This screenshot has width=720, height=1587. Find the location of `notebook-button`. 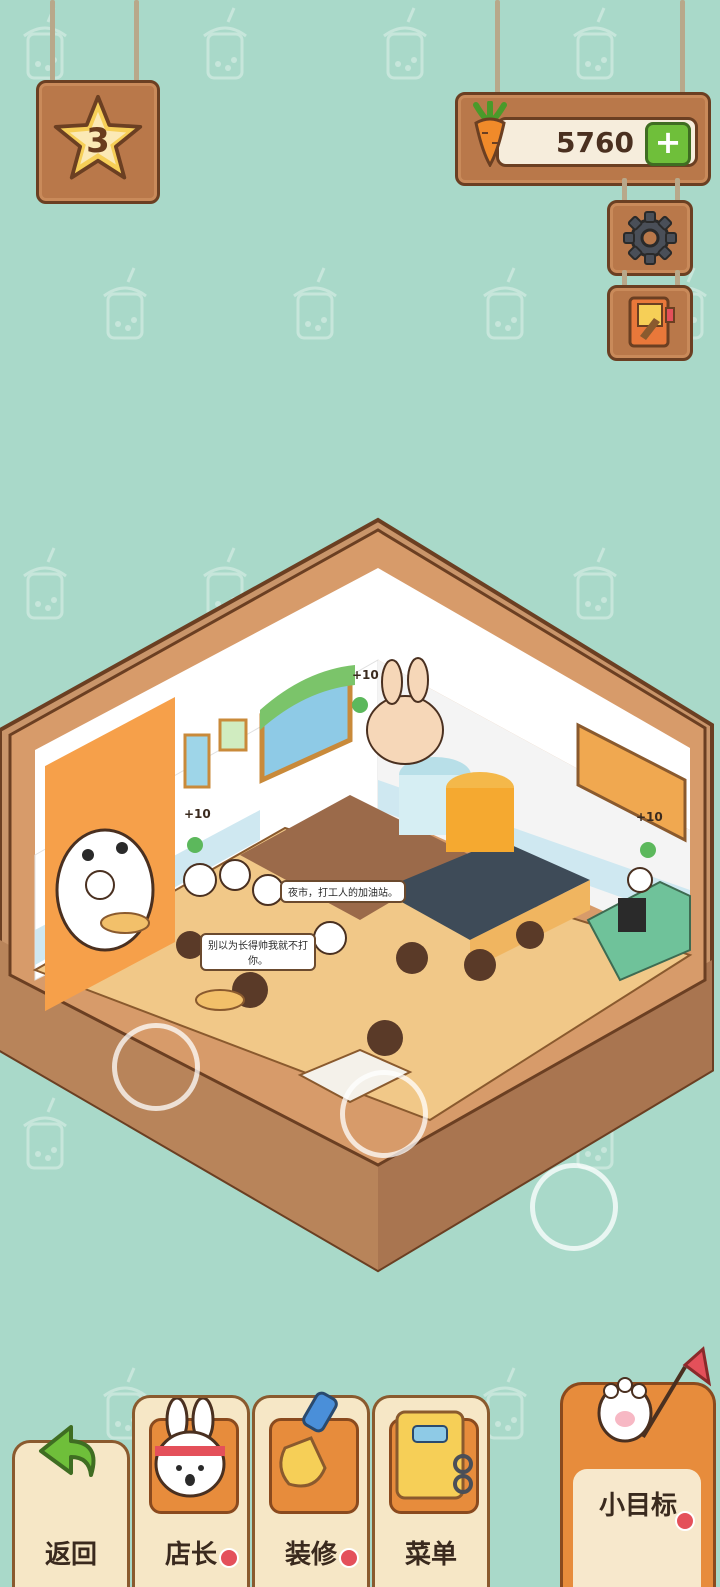

notebook-button is located at coordinates (650, 323).